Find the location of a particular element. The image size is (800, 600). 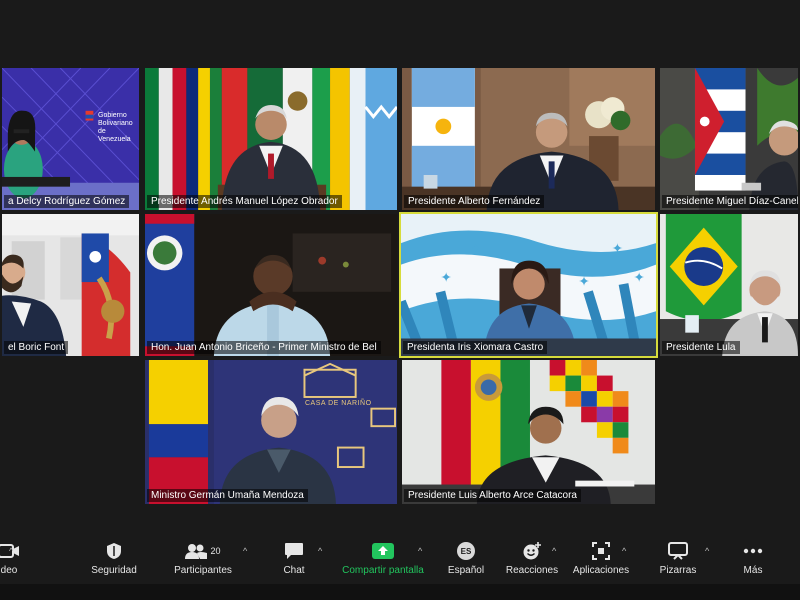

participant-name: Presidente Miguel Díaz-Canel is located at coordinates (730, 201).